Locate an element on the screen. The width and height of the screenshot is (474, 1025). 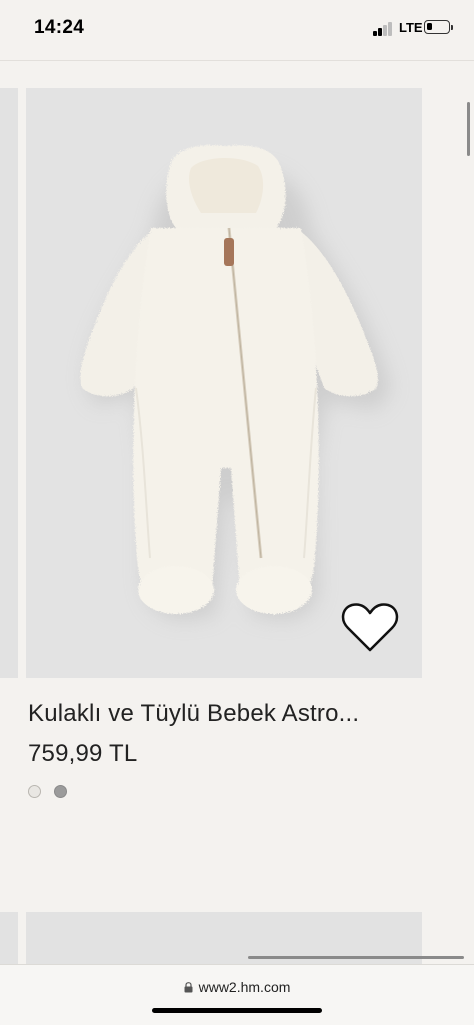
previous-product-card is located at coordinates (9, 383).